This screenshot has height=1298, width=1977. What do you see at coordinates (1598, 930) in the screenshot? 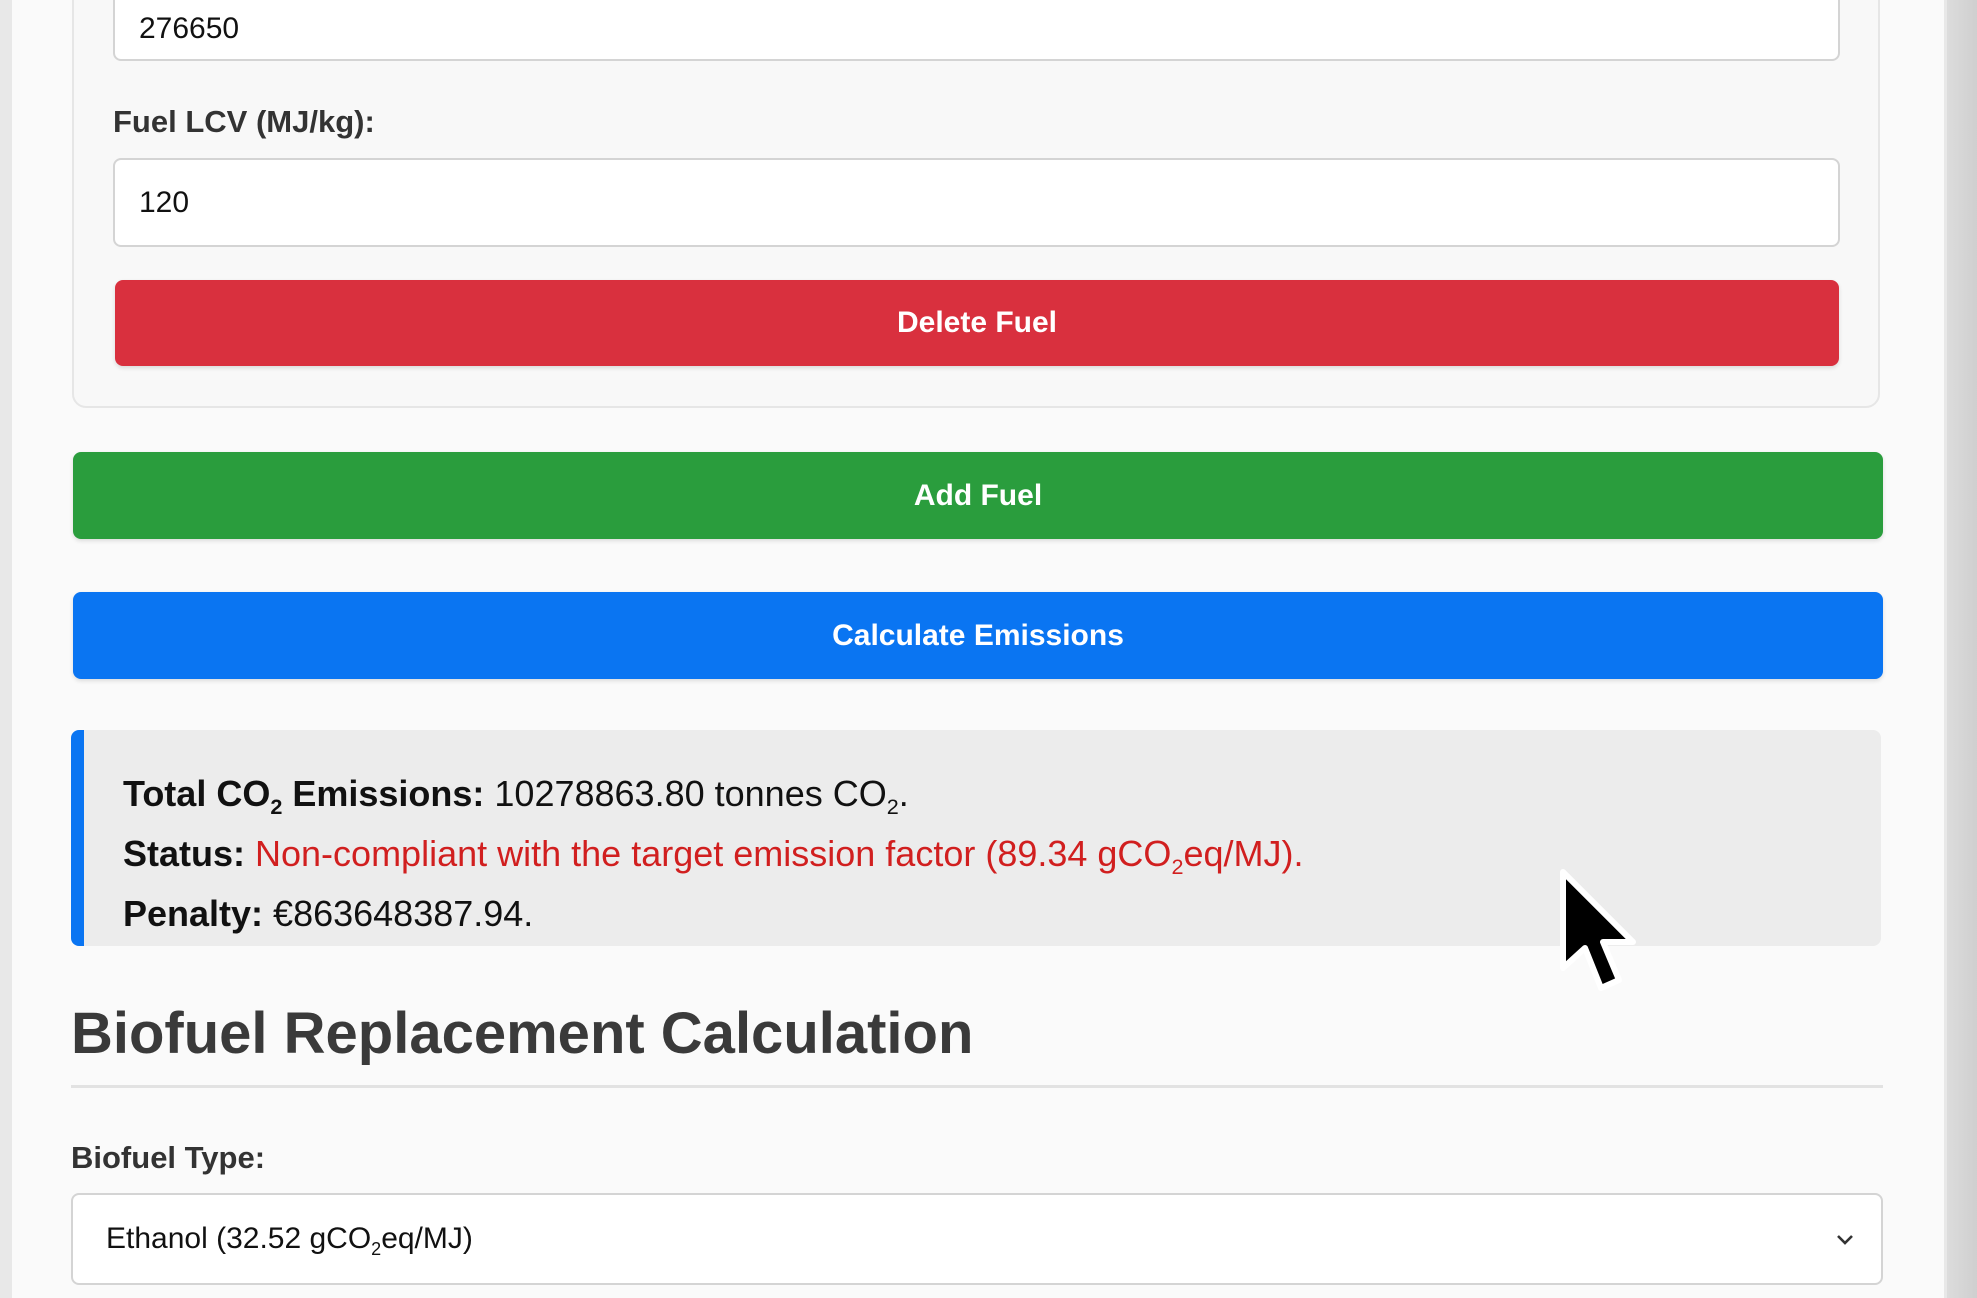
I see `mouse-cursor-icon` at bounding box center [1598, 930].